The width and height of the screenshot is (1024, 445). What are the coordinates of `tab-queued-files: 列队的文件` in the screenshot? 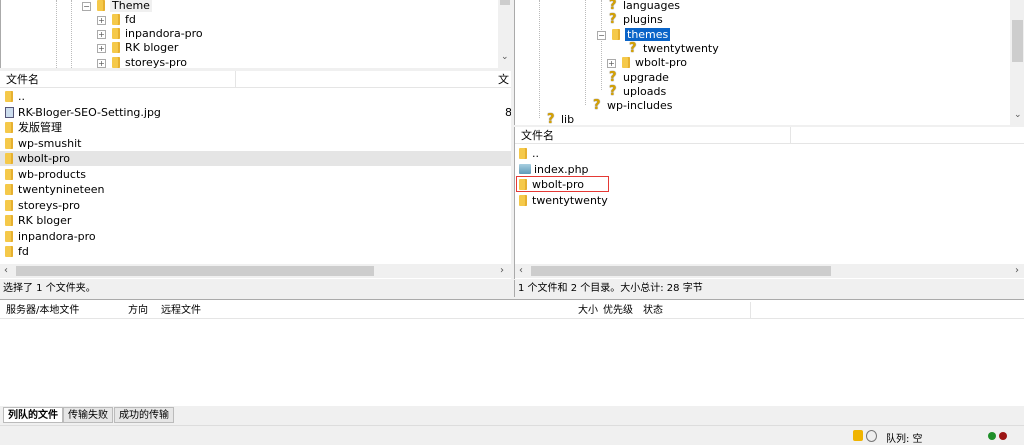 It's located at (33, 415).